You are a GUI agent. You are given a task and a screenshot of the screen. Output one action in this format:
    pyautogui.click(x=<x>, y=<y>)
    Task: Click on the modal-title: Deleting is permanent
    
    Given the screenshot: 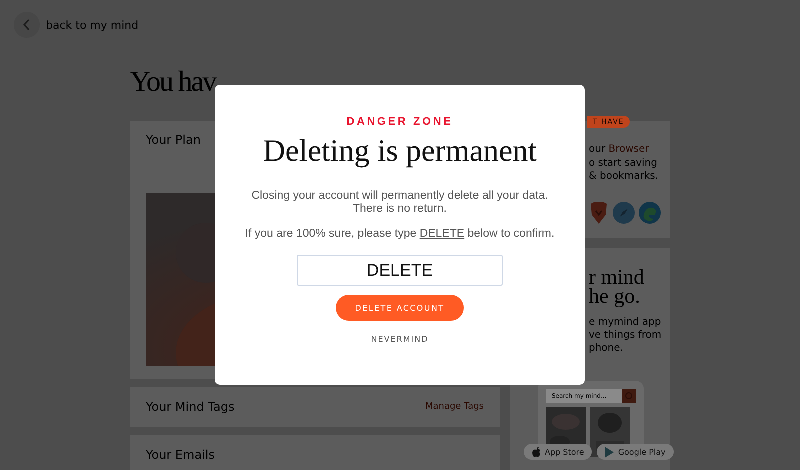 What is the action you would take?
    pyautogui.click(x=400, y=151)
    